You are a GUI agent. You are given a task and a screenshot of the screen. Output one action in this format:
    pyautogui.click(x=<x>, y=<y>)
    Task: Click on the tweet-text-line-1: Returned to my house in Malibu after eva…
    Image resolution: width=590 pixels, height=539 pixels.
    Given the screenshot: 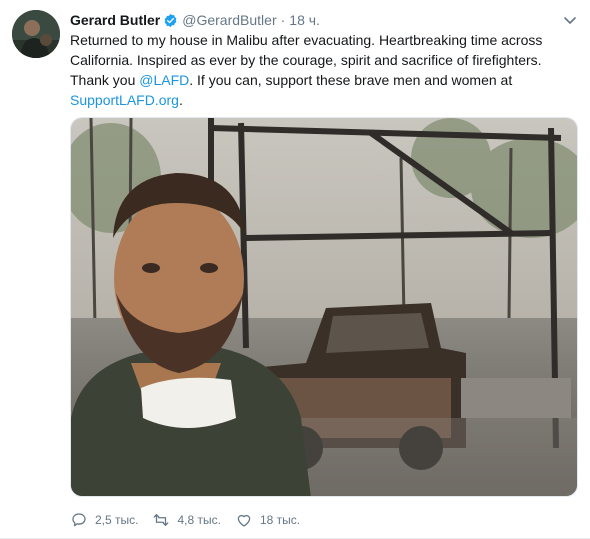 What is the action you would take?
    pyautogui.click(x=306, y=40)
    